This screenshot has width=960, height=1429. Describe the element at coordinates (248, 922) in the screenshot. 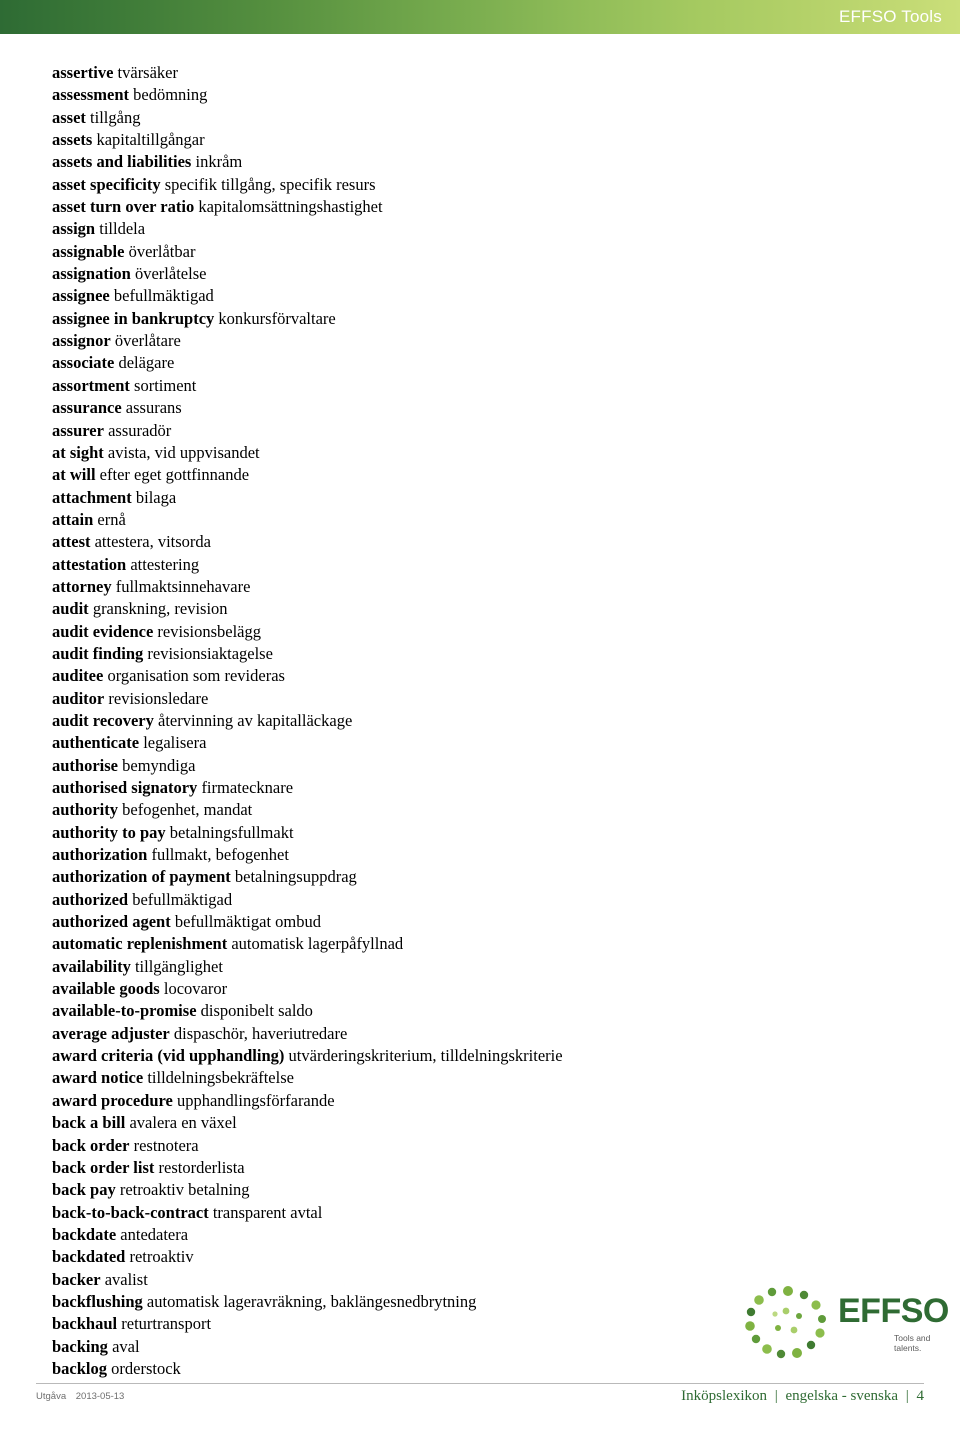

I see `glossary-definition: befullmäktigat ombud` at that location.